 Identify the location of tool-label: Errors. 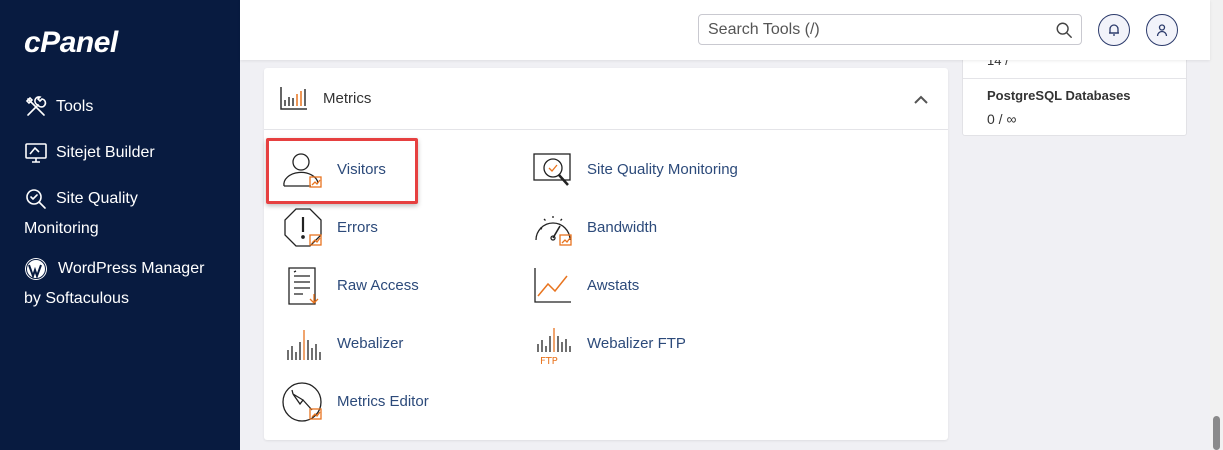
(357, 227).